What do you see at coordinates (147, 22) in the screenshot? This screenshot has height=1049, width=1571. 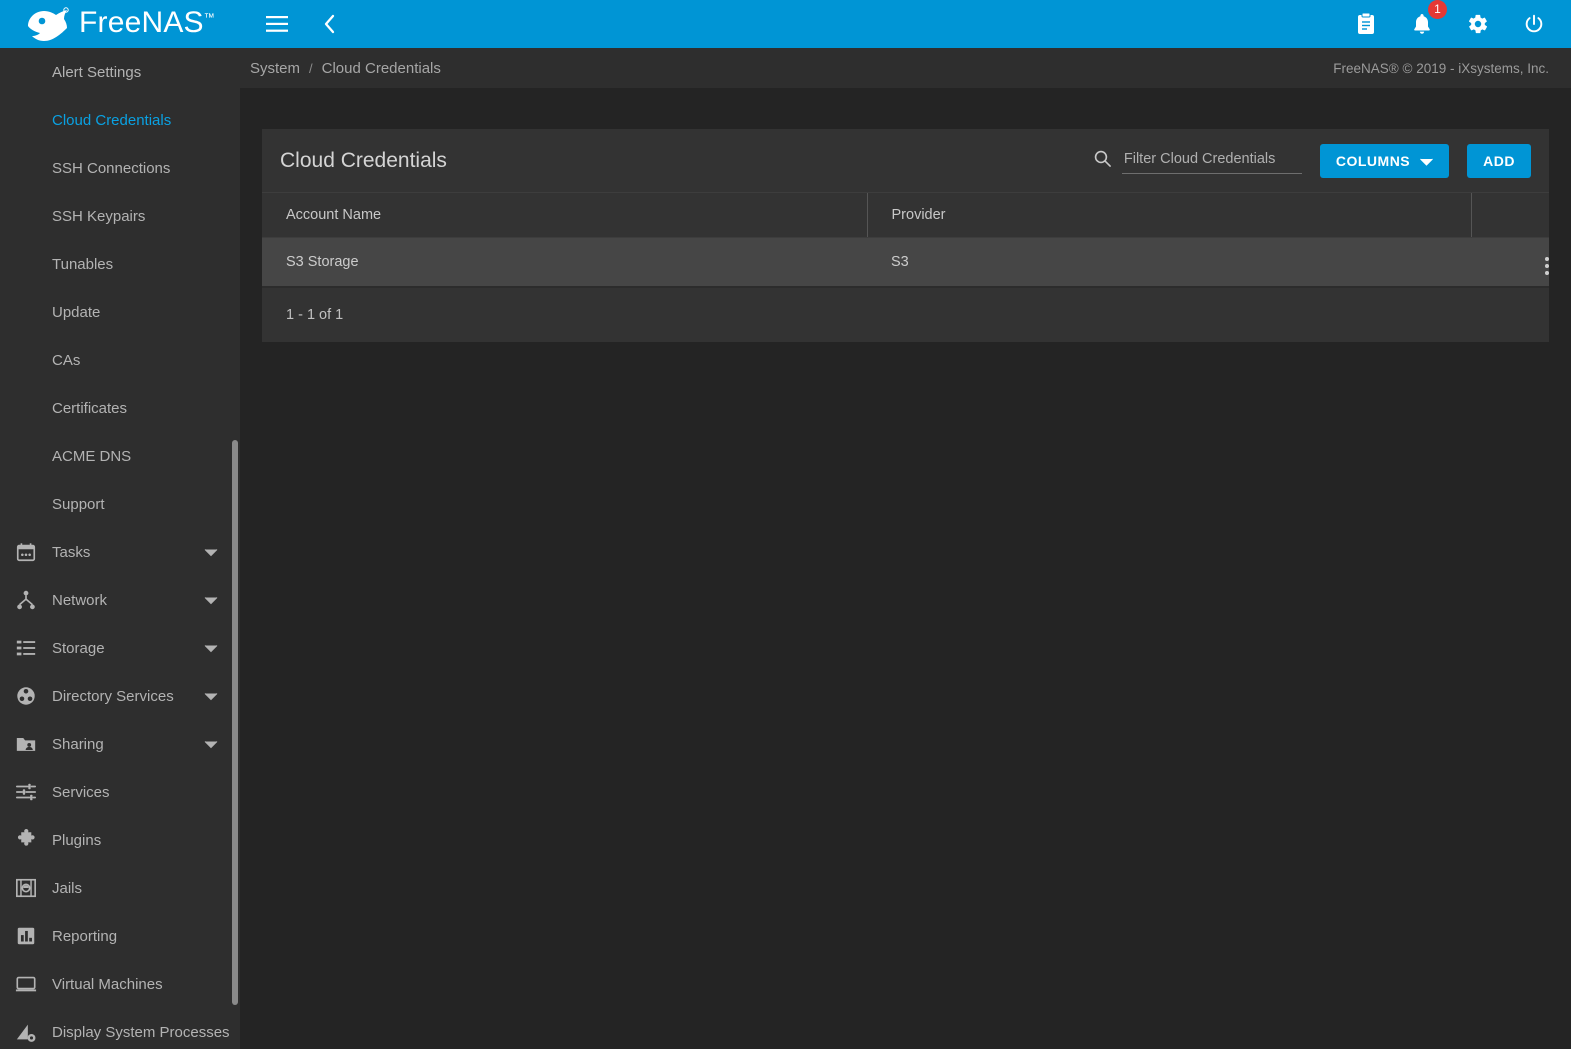 I see `brand-name: FreeNAS™` at bounding box center [147, 22].